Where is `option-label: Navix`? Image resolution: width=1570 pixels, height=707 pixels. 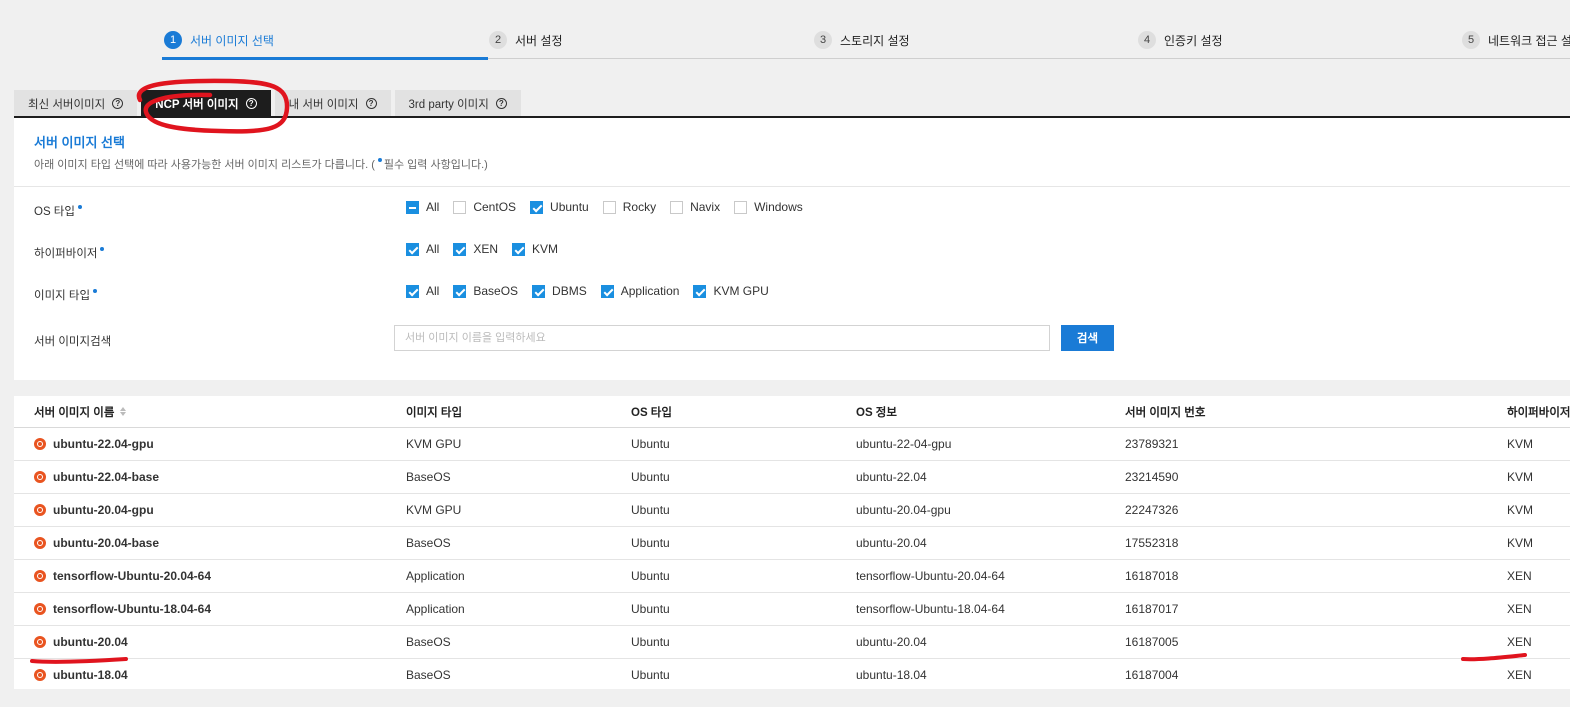
option-label: Navix is located at coordinates (705, 207).